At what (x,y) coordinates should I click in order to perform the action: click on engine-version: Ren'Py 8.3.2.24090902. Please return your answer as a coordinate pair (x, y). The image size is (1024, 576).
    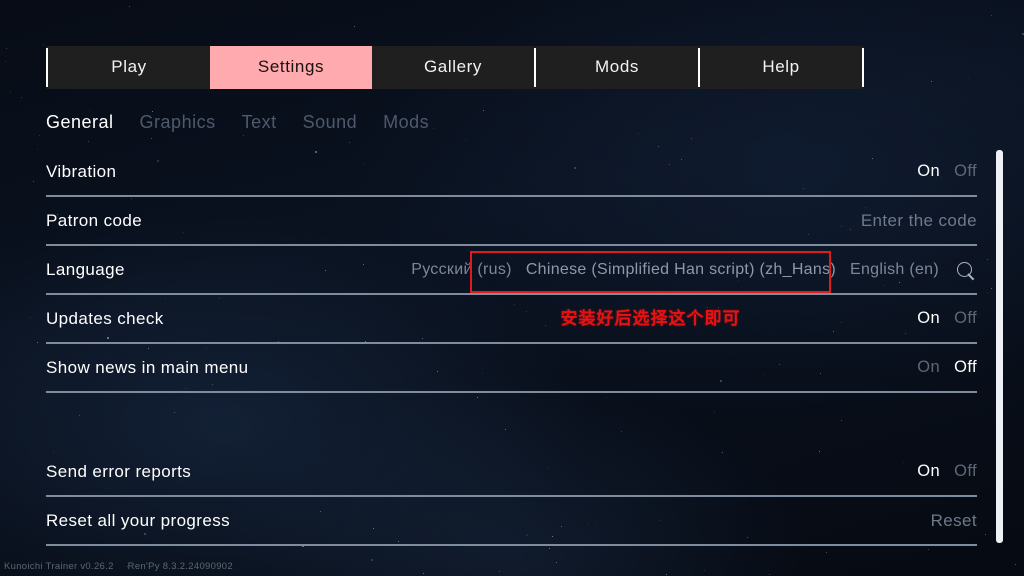
    Looking at the image, I should click on (180, 566).